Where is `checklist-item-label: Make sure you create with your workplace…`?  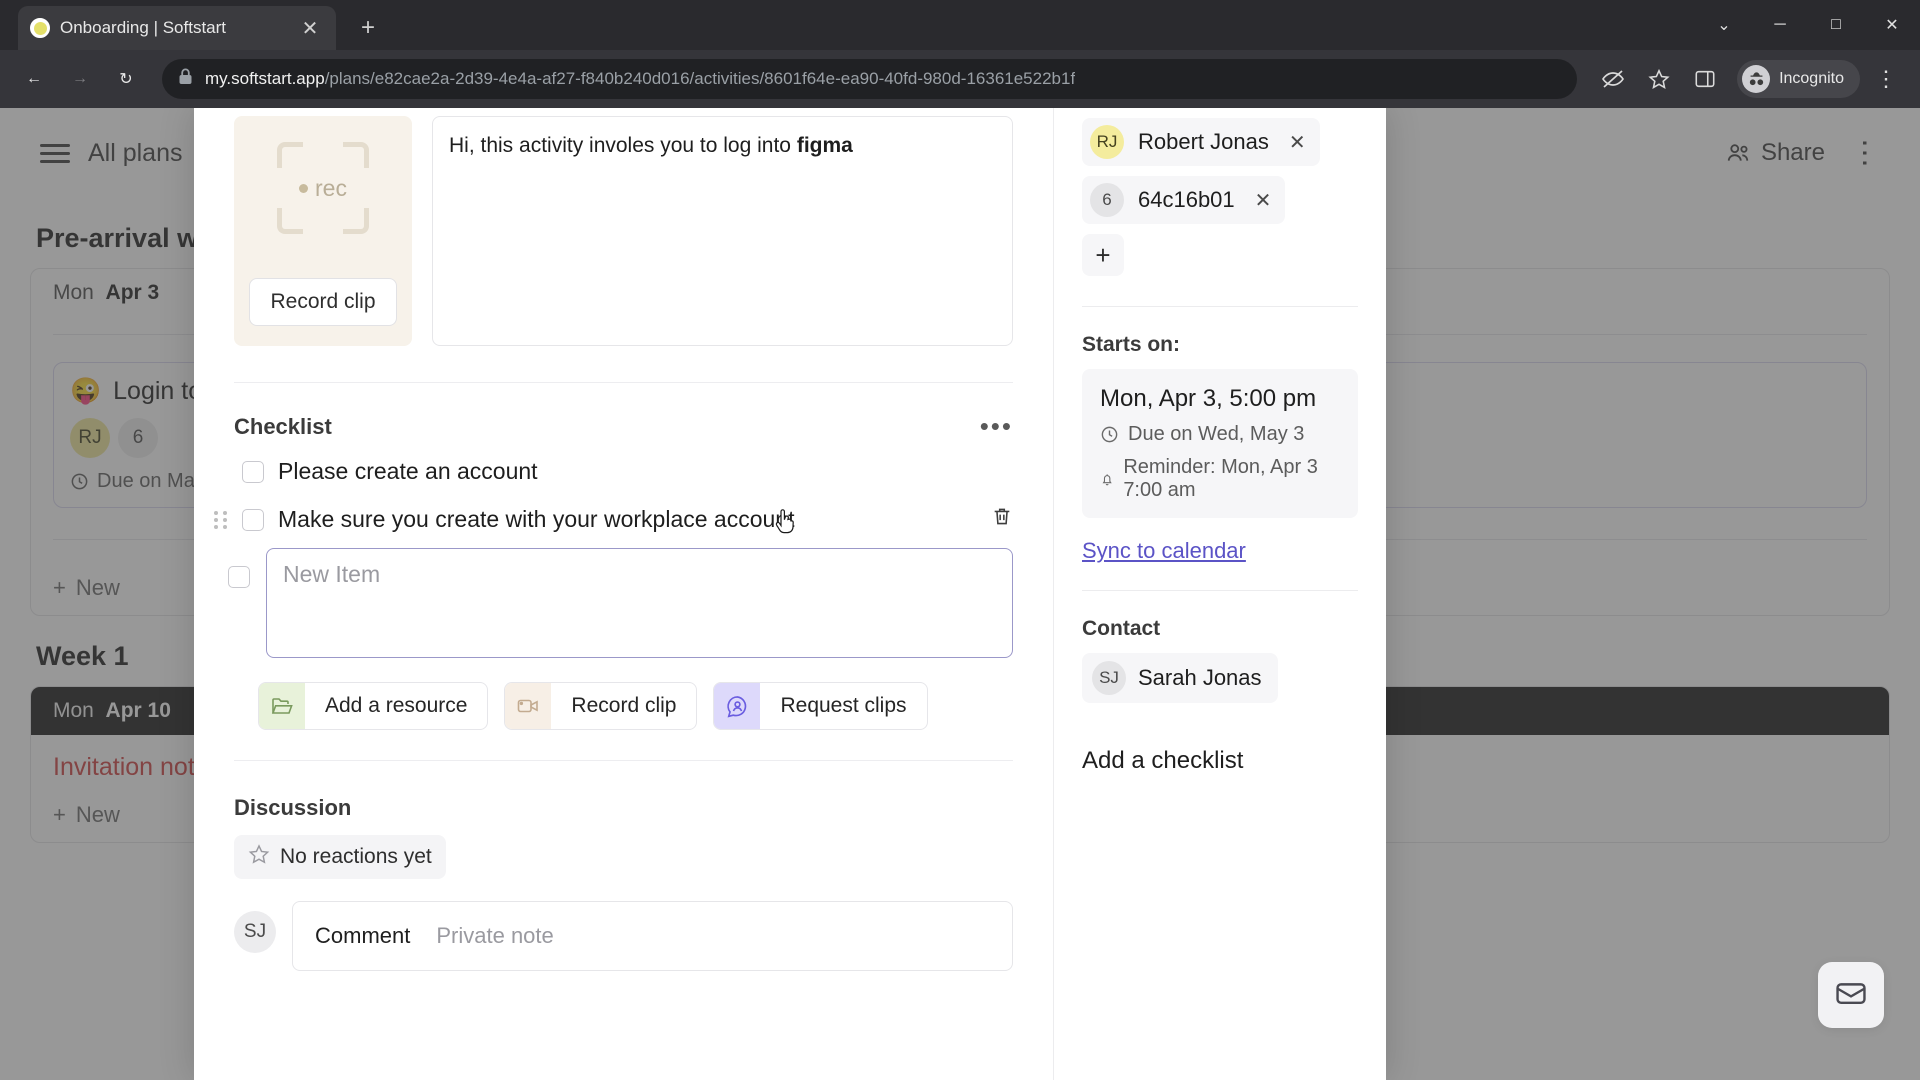
checklist-item-label: Make sure you create with your workplace… is located at coordinates (536, 519).